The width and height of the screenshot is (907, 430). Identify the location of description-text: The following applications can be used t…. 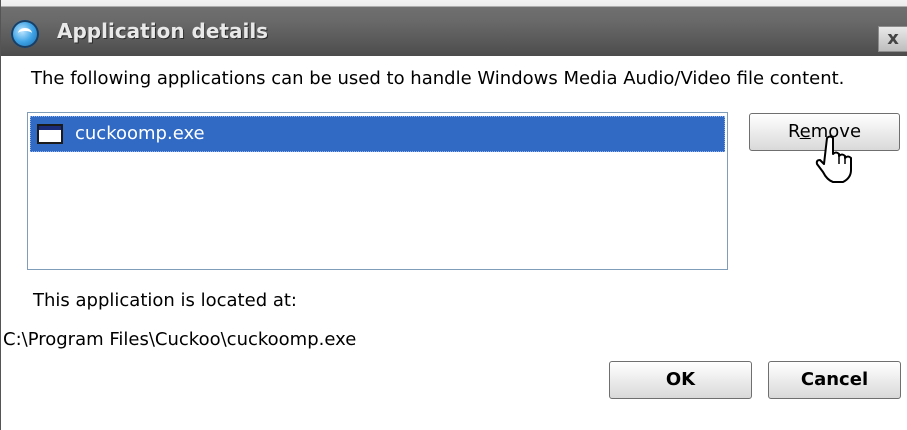
(438, 78).